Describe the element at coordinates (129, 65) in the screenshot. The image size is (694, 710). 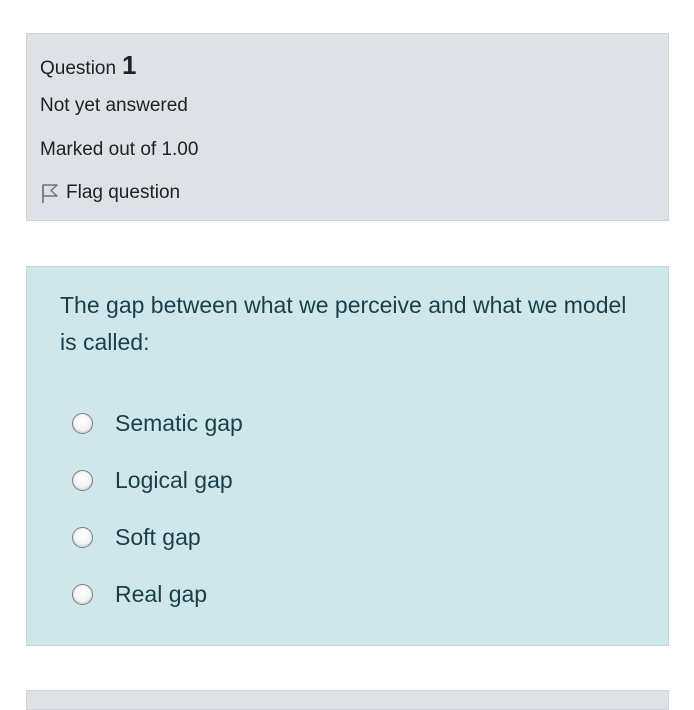
I see `question-number: 1` at that location.